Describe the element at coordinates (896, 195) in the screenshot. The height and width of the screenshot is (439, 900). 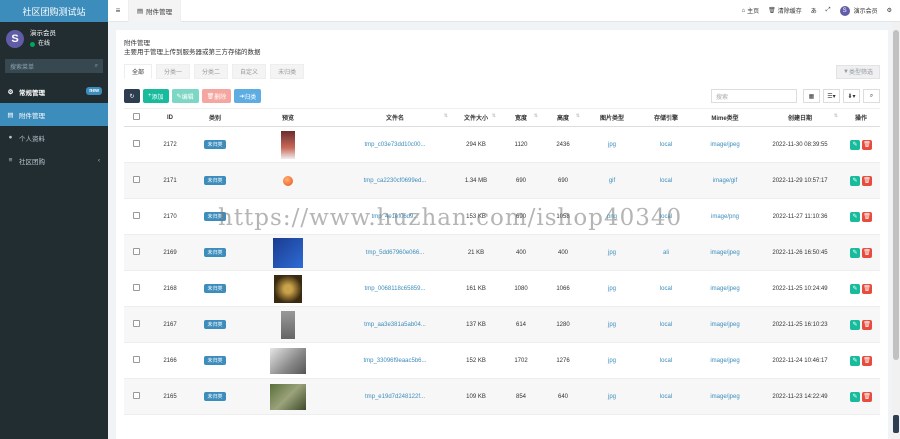
I see `scrollbar-thumb` at that location.